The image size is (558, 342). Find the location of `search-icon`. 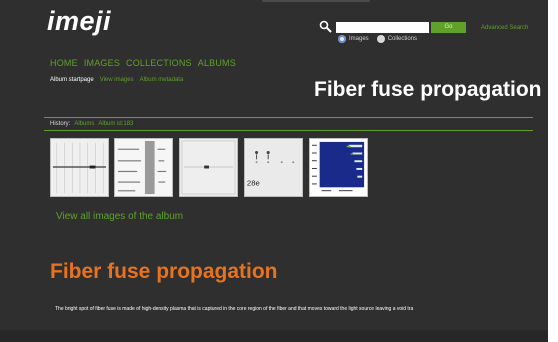

search-icon is located at coordinates (325, 26).